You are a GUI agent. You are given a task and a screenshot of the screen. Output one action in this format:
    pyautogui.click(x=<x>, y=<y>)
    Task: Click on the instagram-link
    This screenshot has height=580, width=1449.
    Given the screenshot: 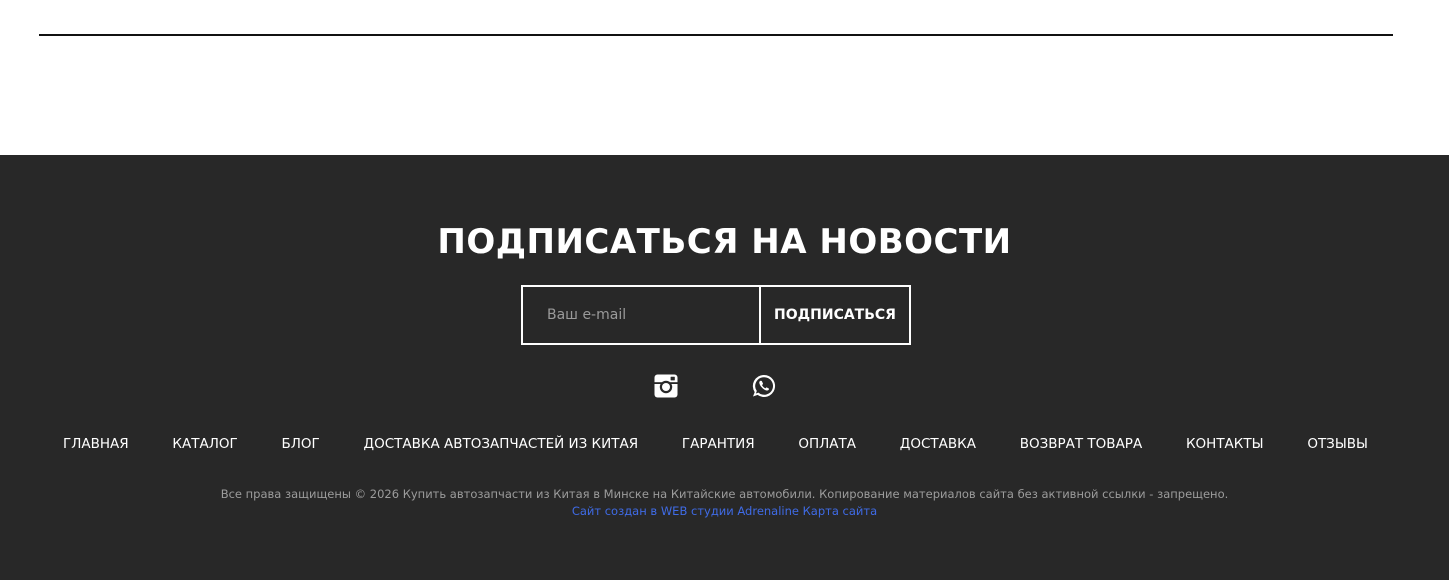 What is the action you would take?
    pyautogui.click(x=666, y=386)
    